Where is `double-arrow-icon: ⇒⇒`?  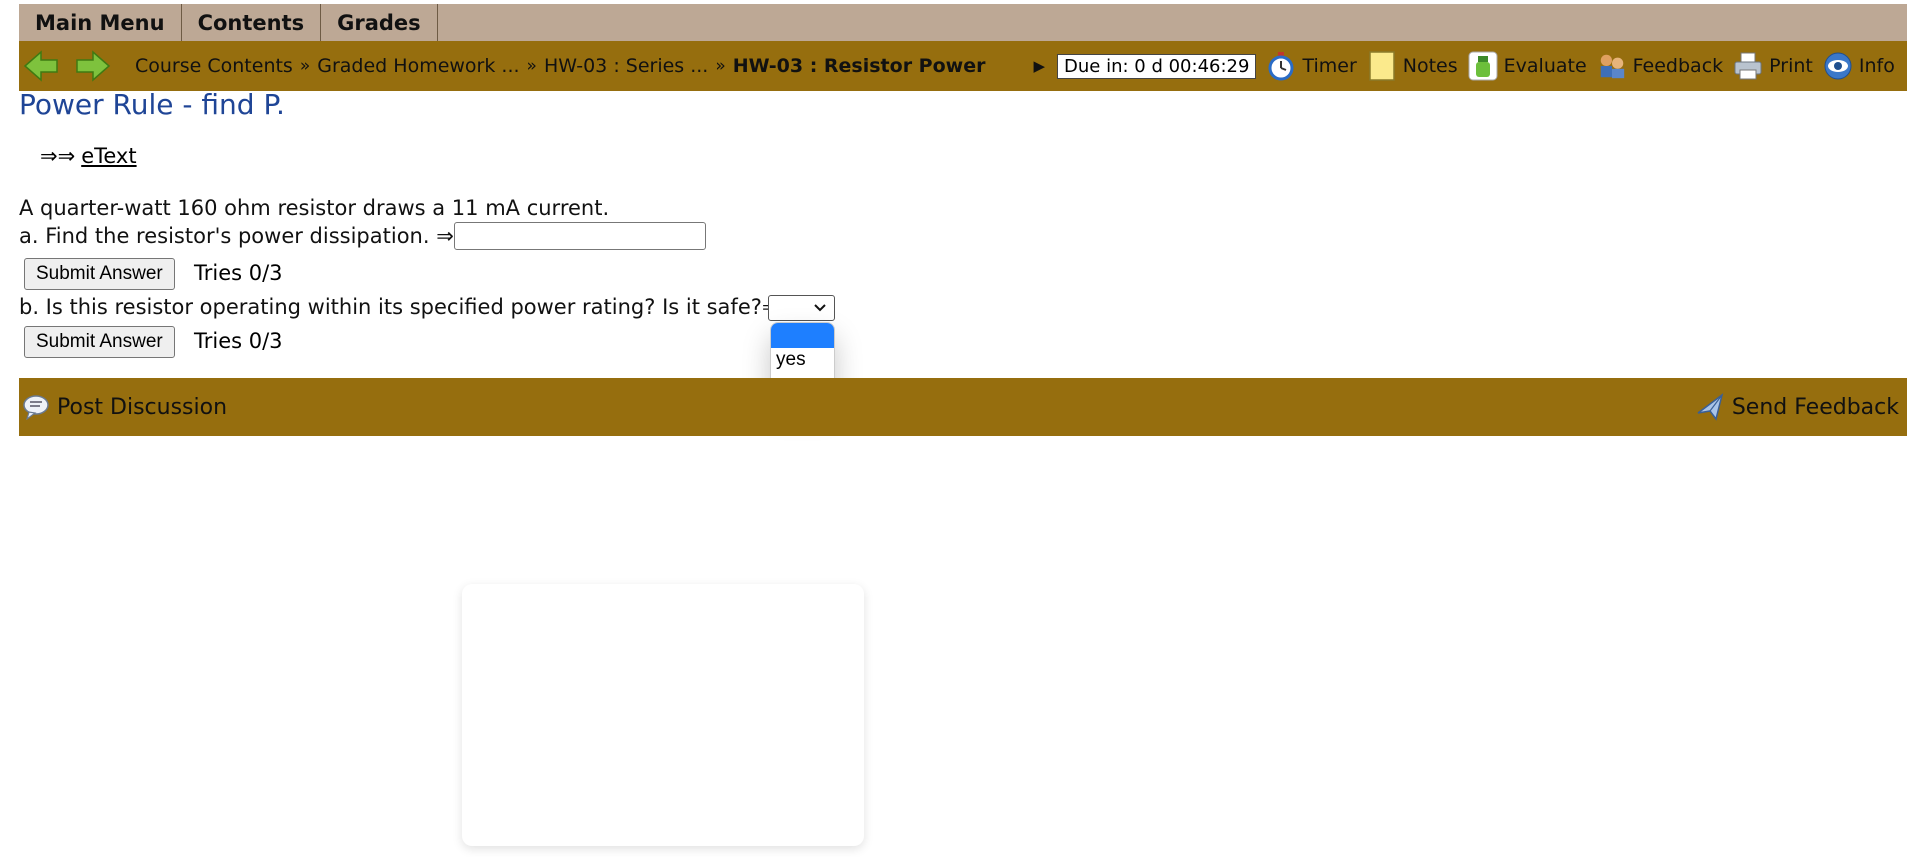 double-arrow-icon: ⇒⇒ is located at coordinates (58, 156).